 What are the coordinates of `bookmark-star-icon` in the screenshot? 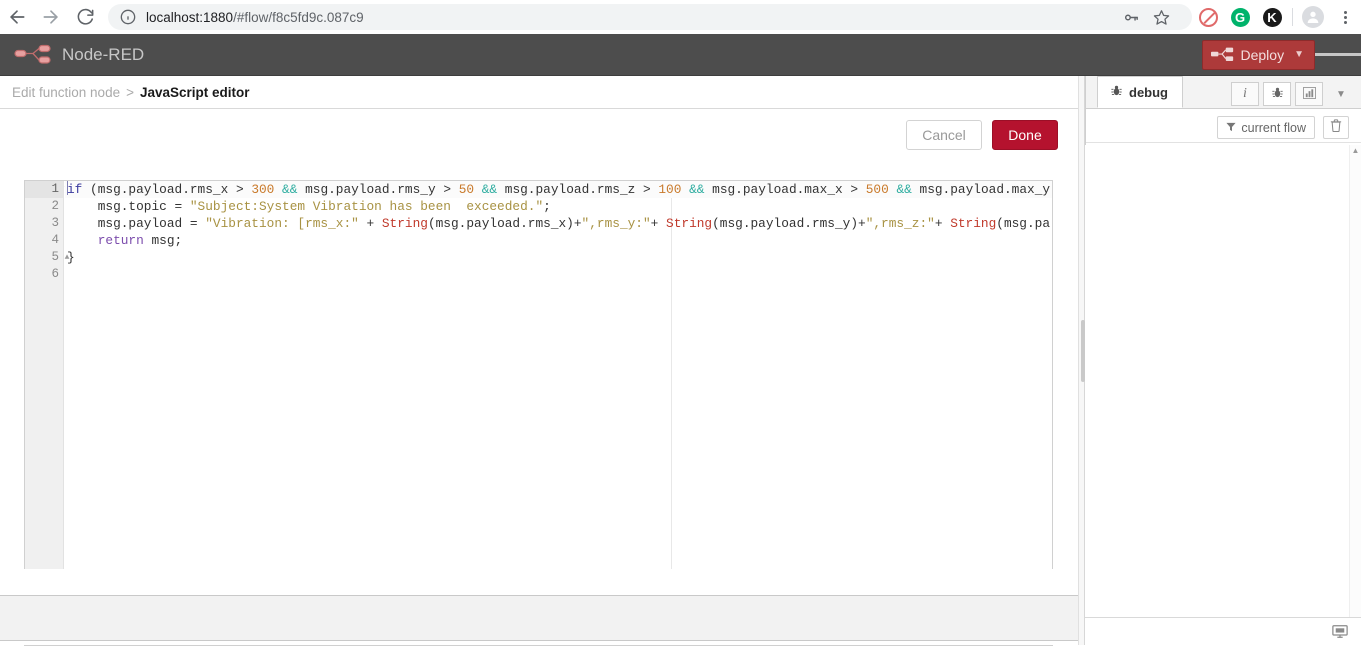 It's located at (1161, 17).